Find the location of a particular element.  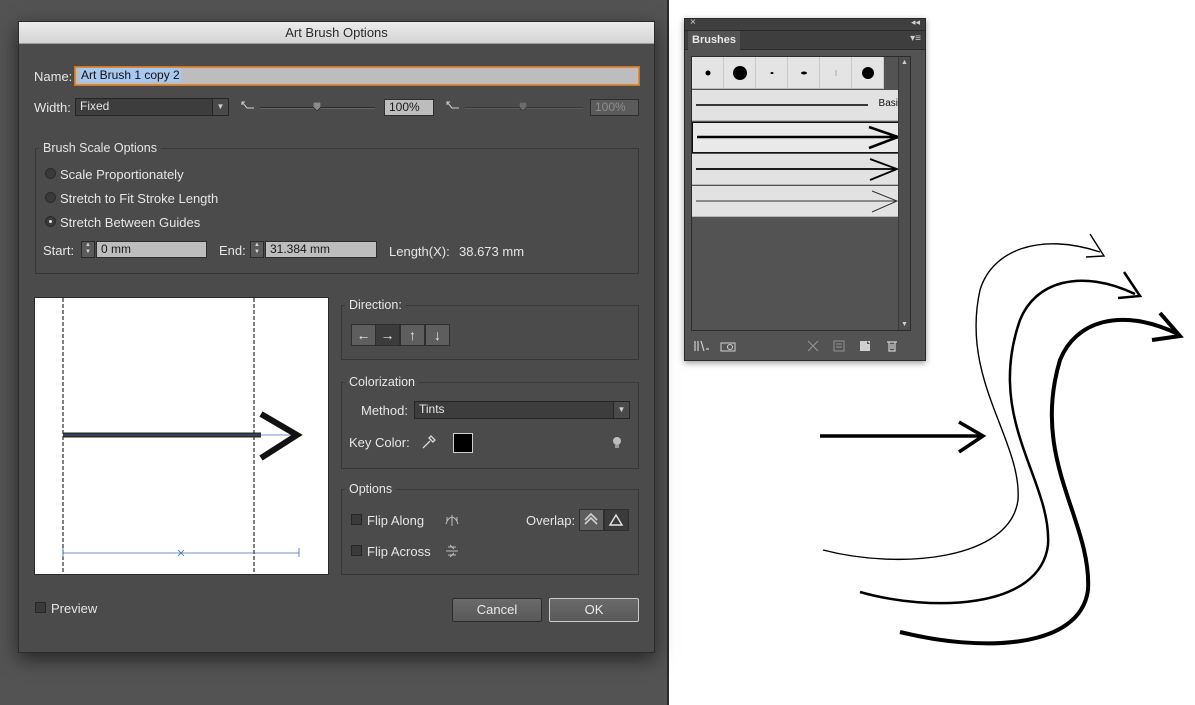

brush-row-basic: Basic is located at coordinates (799, 105).